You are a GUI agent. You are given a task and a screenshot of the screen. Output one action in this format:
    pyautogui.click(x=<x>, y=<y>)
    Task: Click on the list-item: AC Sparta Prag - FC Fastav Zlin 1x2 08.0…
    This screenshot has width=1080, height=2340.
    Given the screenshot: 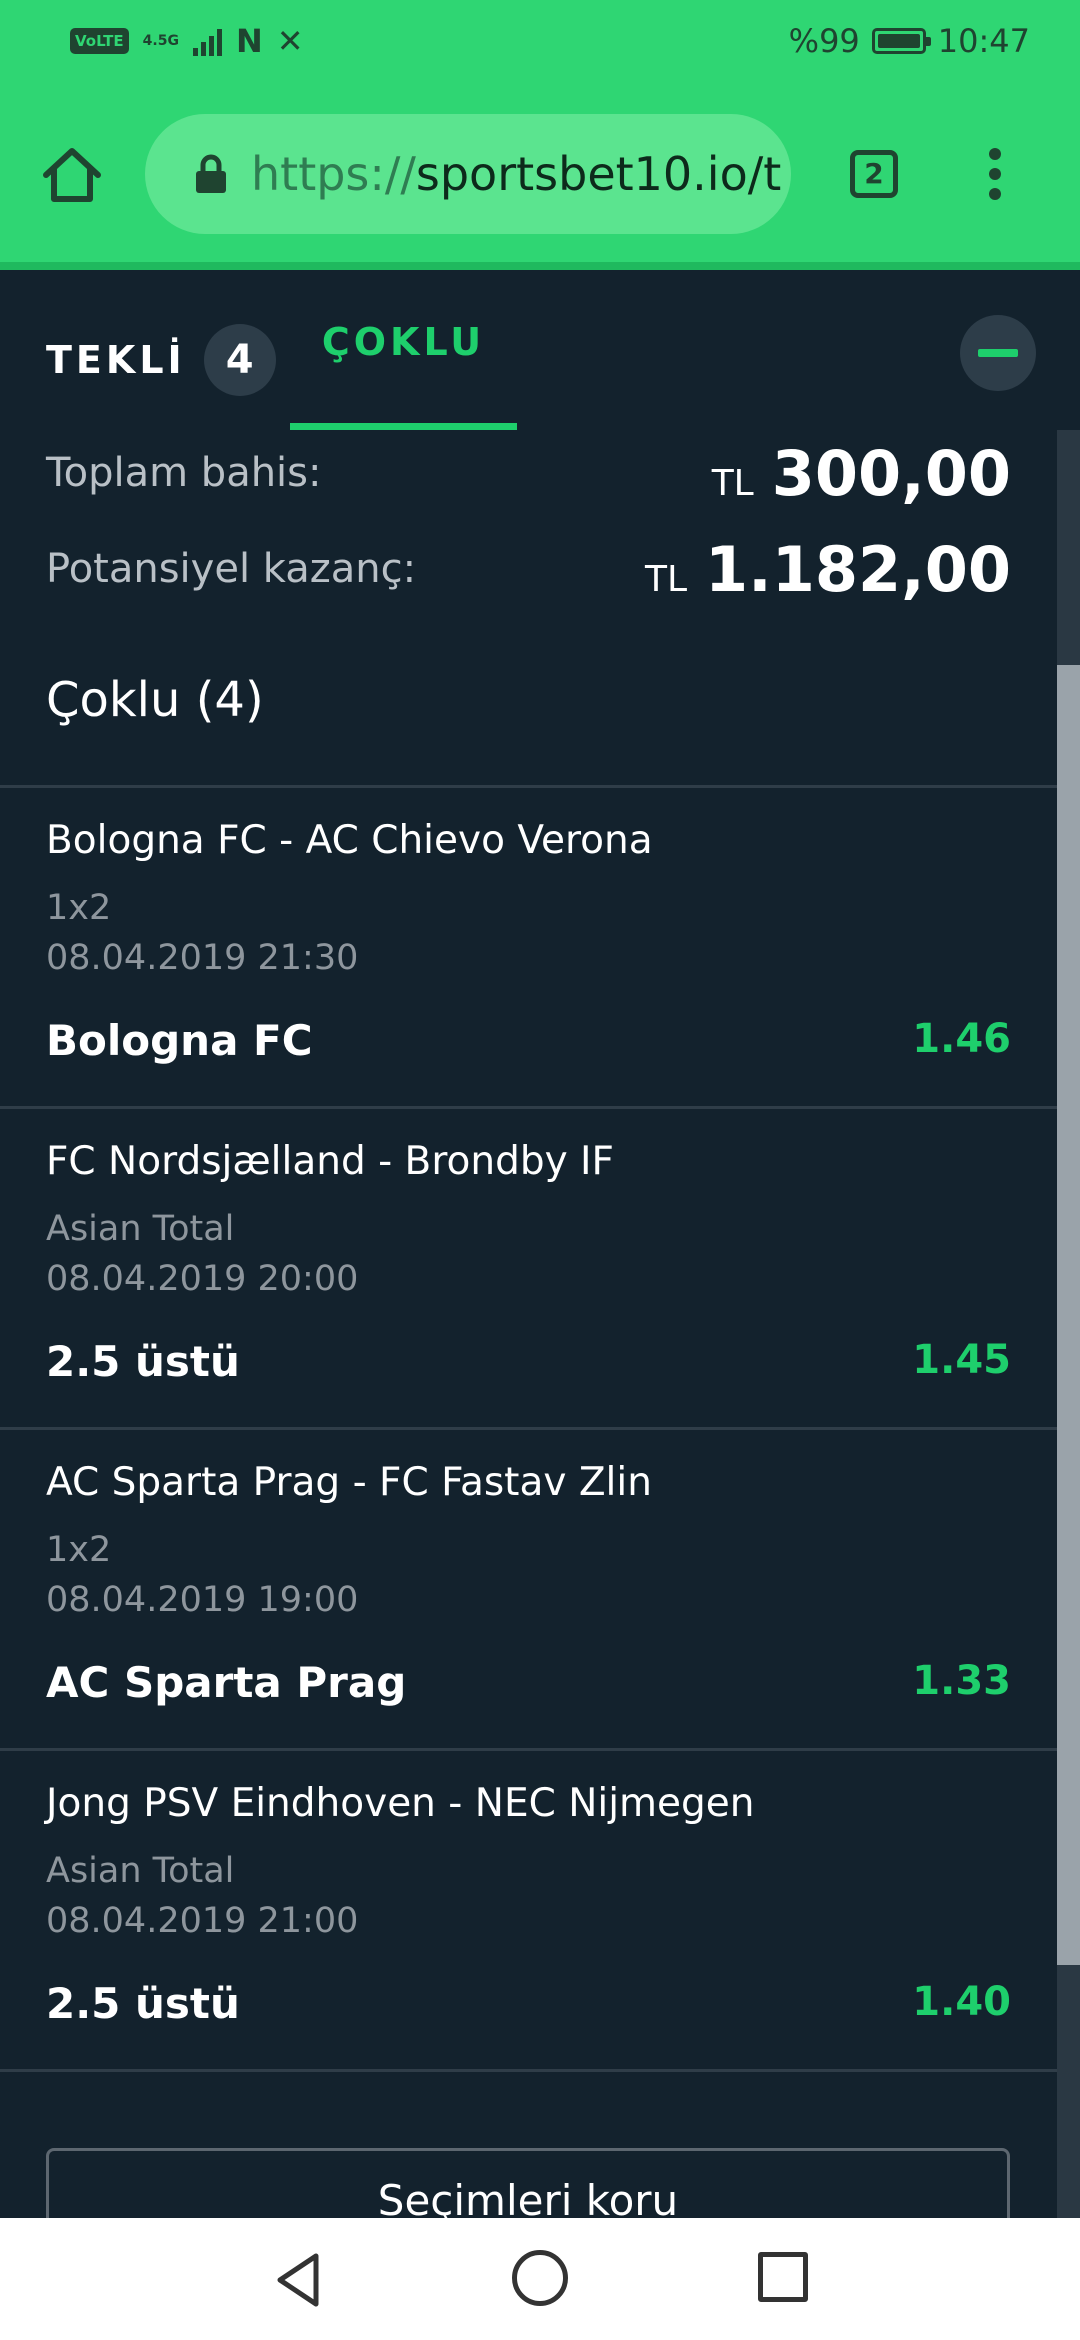 What is the action you would take?
    pyautogui.click(x=528, y=1590)
    